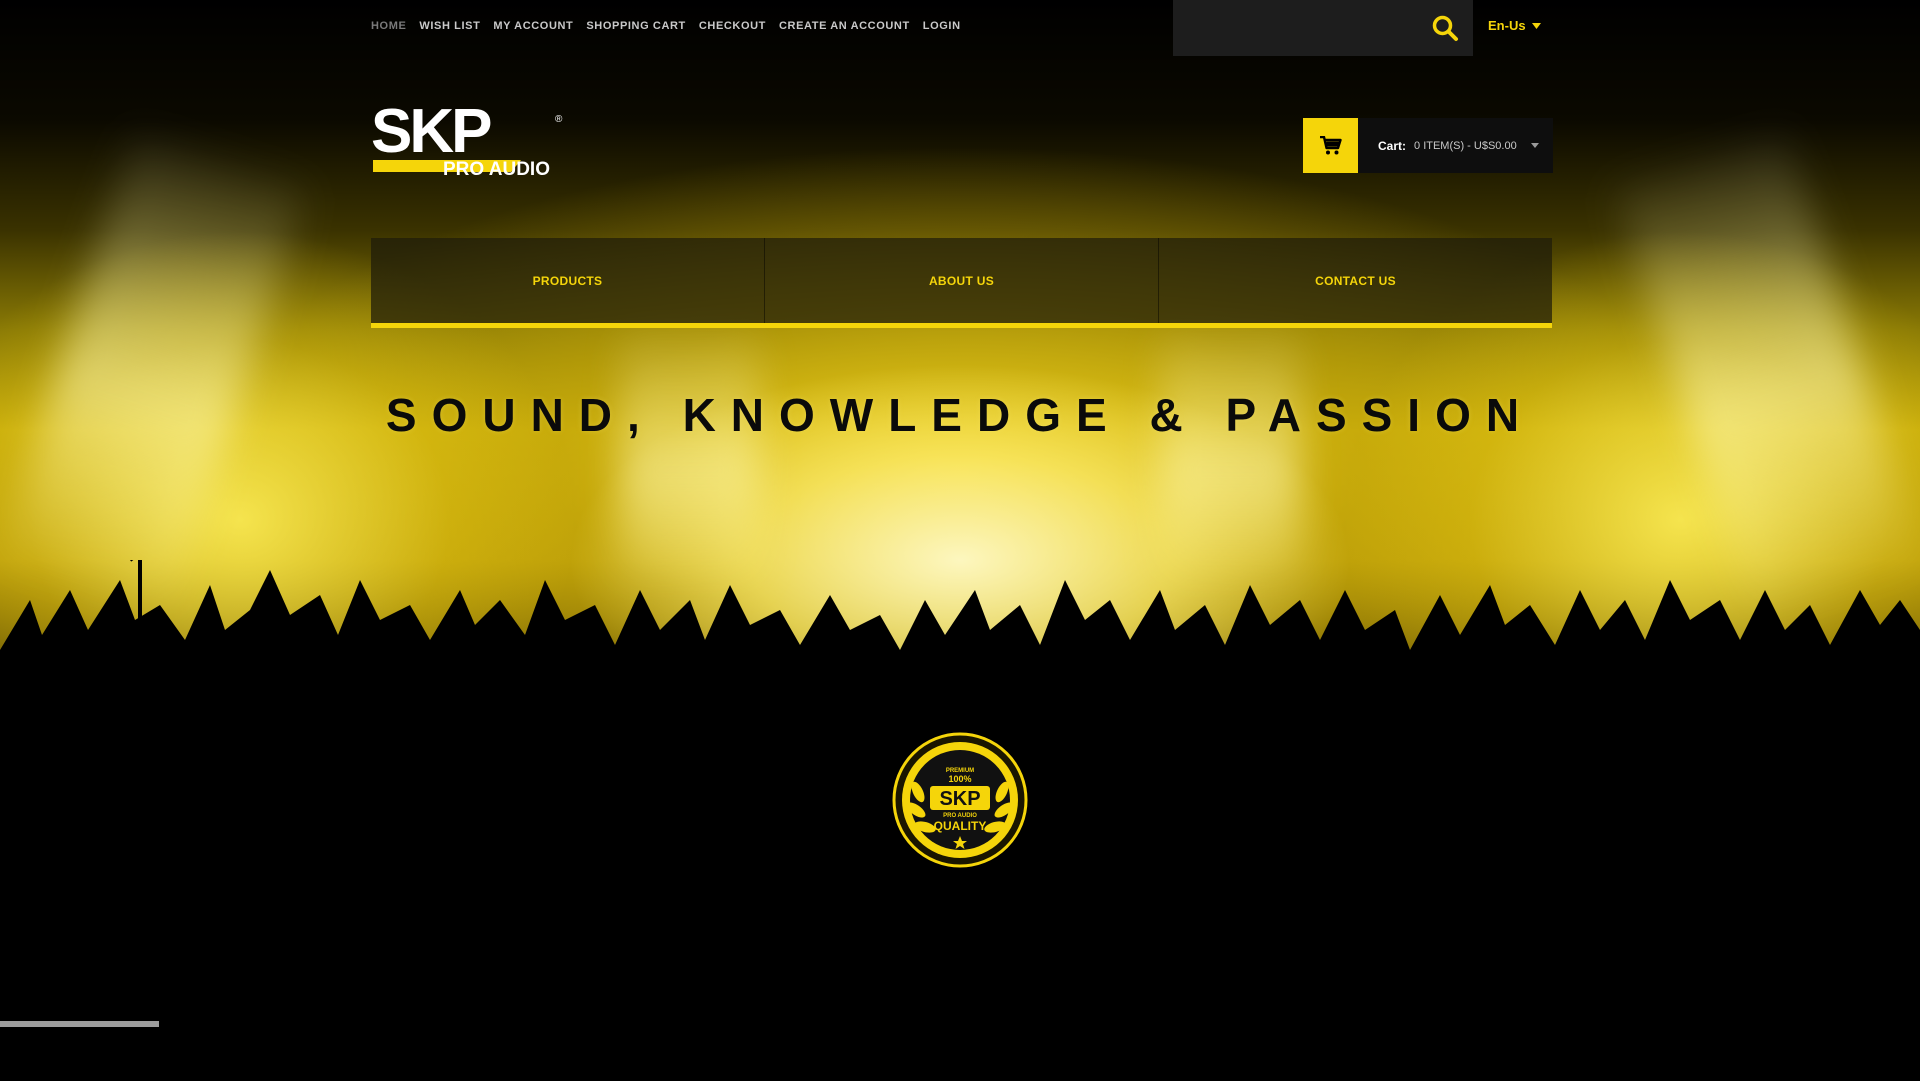  What do you see at coordinates (732, 26) in the screenshot?
I see `topnav-checkout-link: CHECKOUT` at bounding box center [732, 26].